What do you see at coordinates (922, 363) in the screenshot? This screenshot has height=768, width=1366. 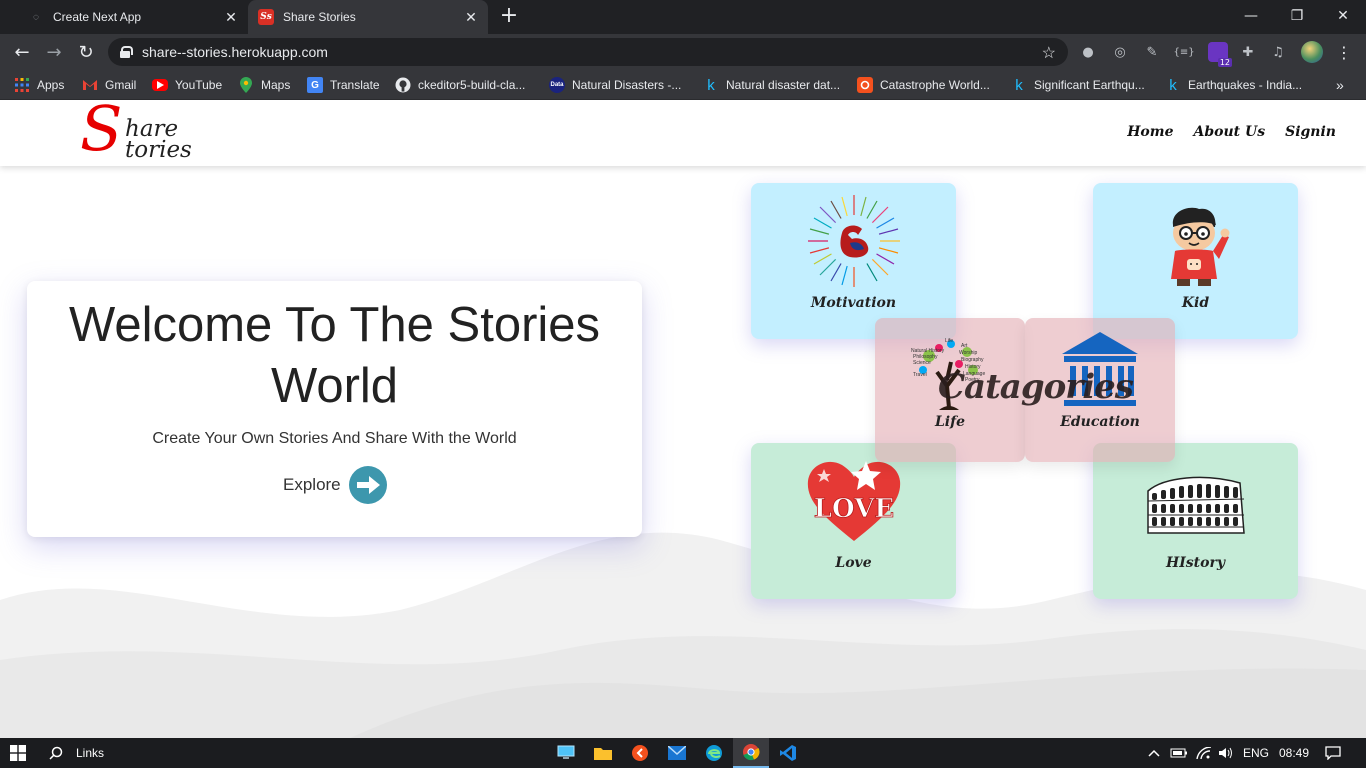 I see `tree-word: Science` at bounding box center [922, 363].